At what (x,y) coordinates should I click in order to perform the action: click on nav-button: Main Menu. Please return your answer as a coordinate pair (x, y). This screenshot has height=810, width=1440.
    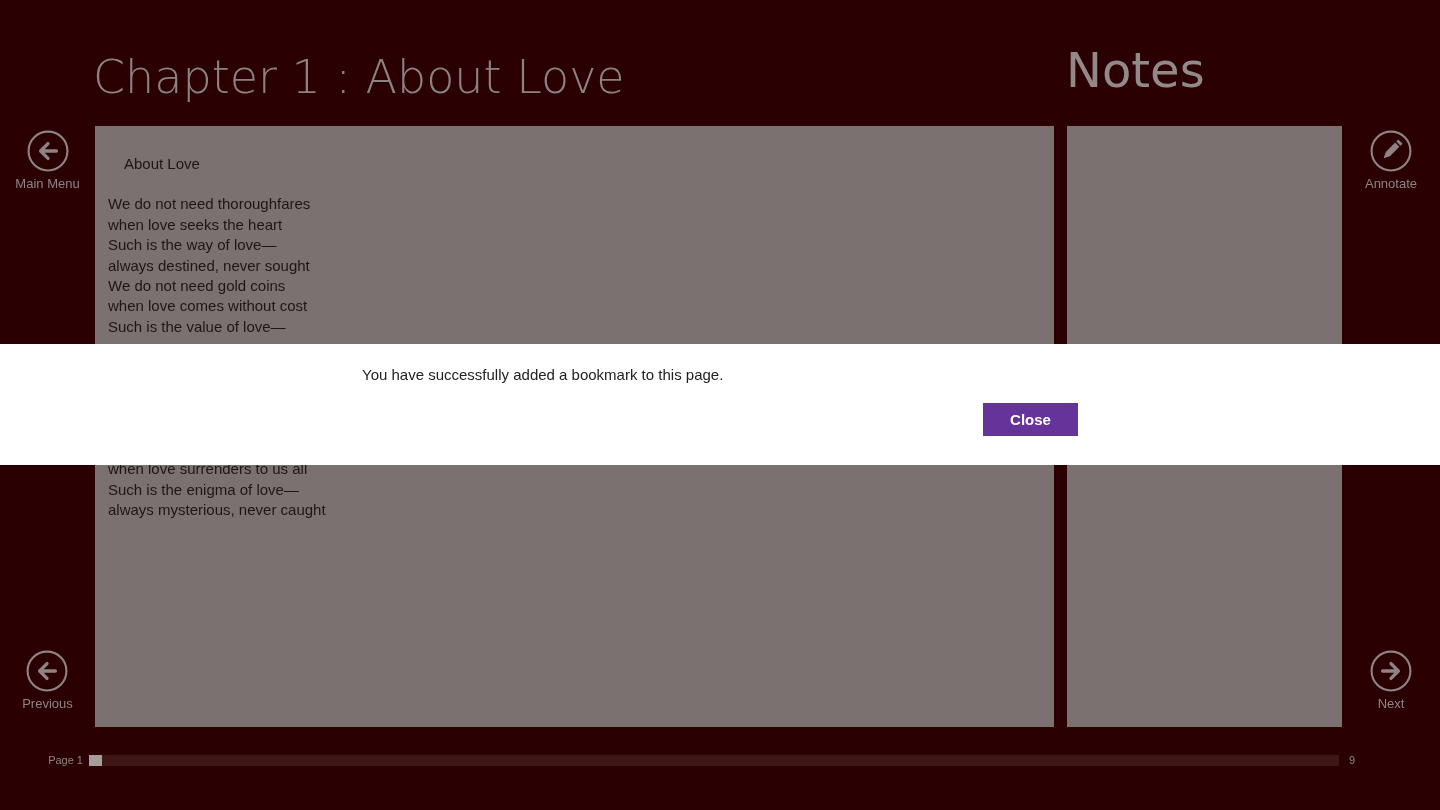
    Looking at the image, I should click on (47, 160).